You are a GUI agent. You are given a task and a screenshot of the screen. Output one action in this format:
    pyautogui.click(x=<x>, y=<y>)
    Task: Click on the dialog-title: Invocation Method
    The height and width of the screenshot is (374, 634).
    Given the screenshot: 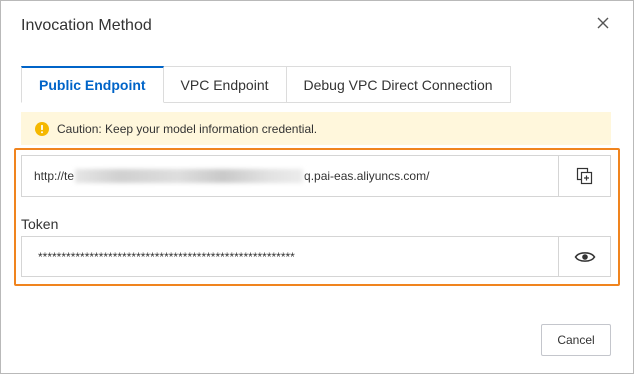 What is the action you would take?
    pyautogui.click(x=86, y=25)
    